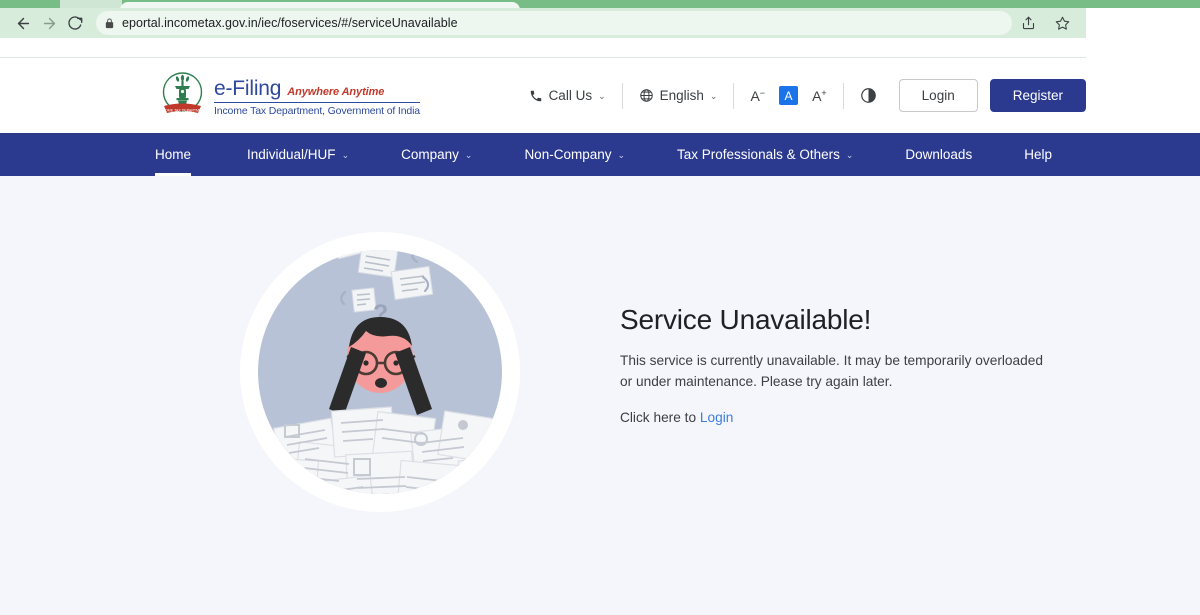 The height and width of the screenshot is (615, 1200). What do you see at coordinates (1028, 23) in the screenshot?
I see `share-icon` at bounding box center [1028, 23].